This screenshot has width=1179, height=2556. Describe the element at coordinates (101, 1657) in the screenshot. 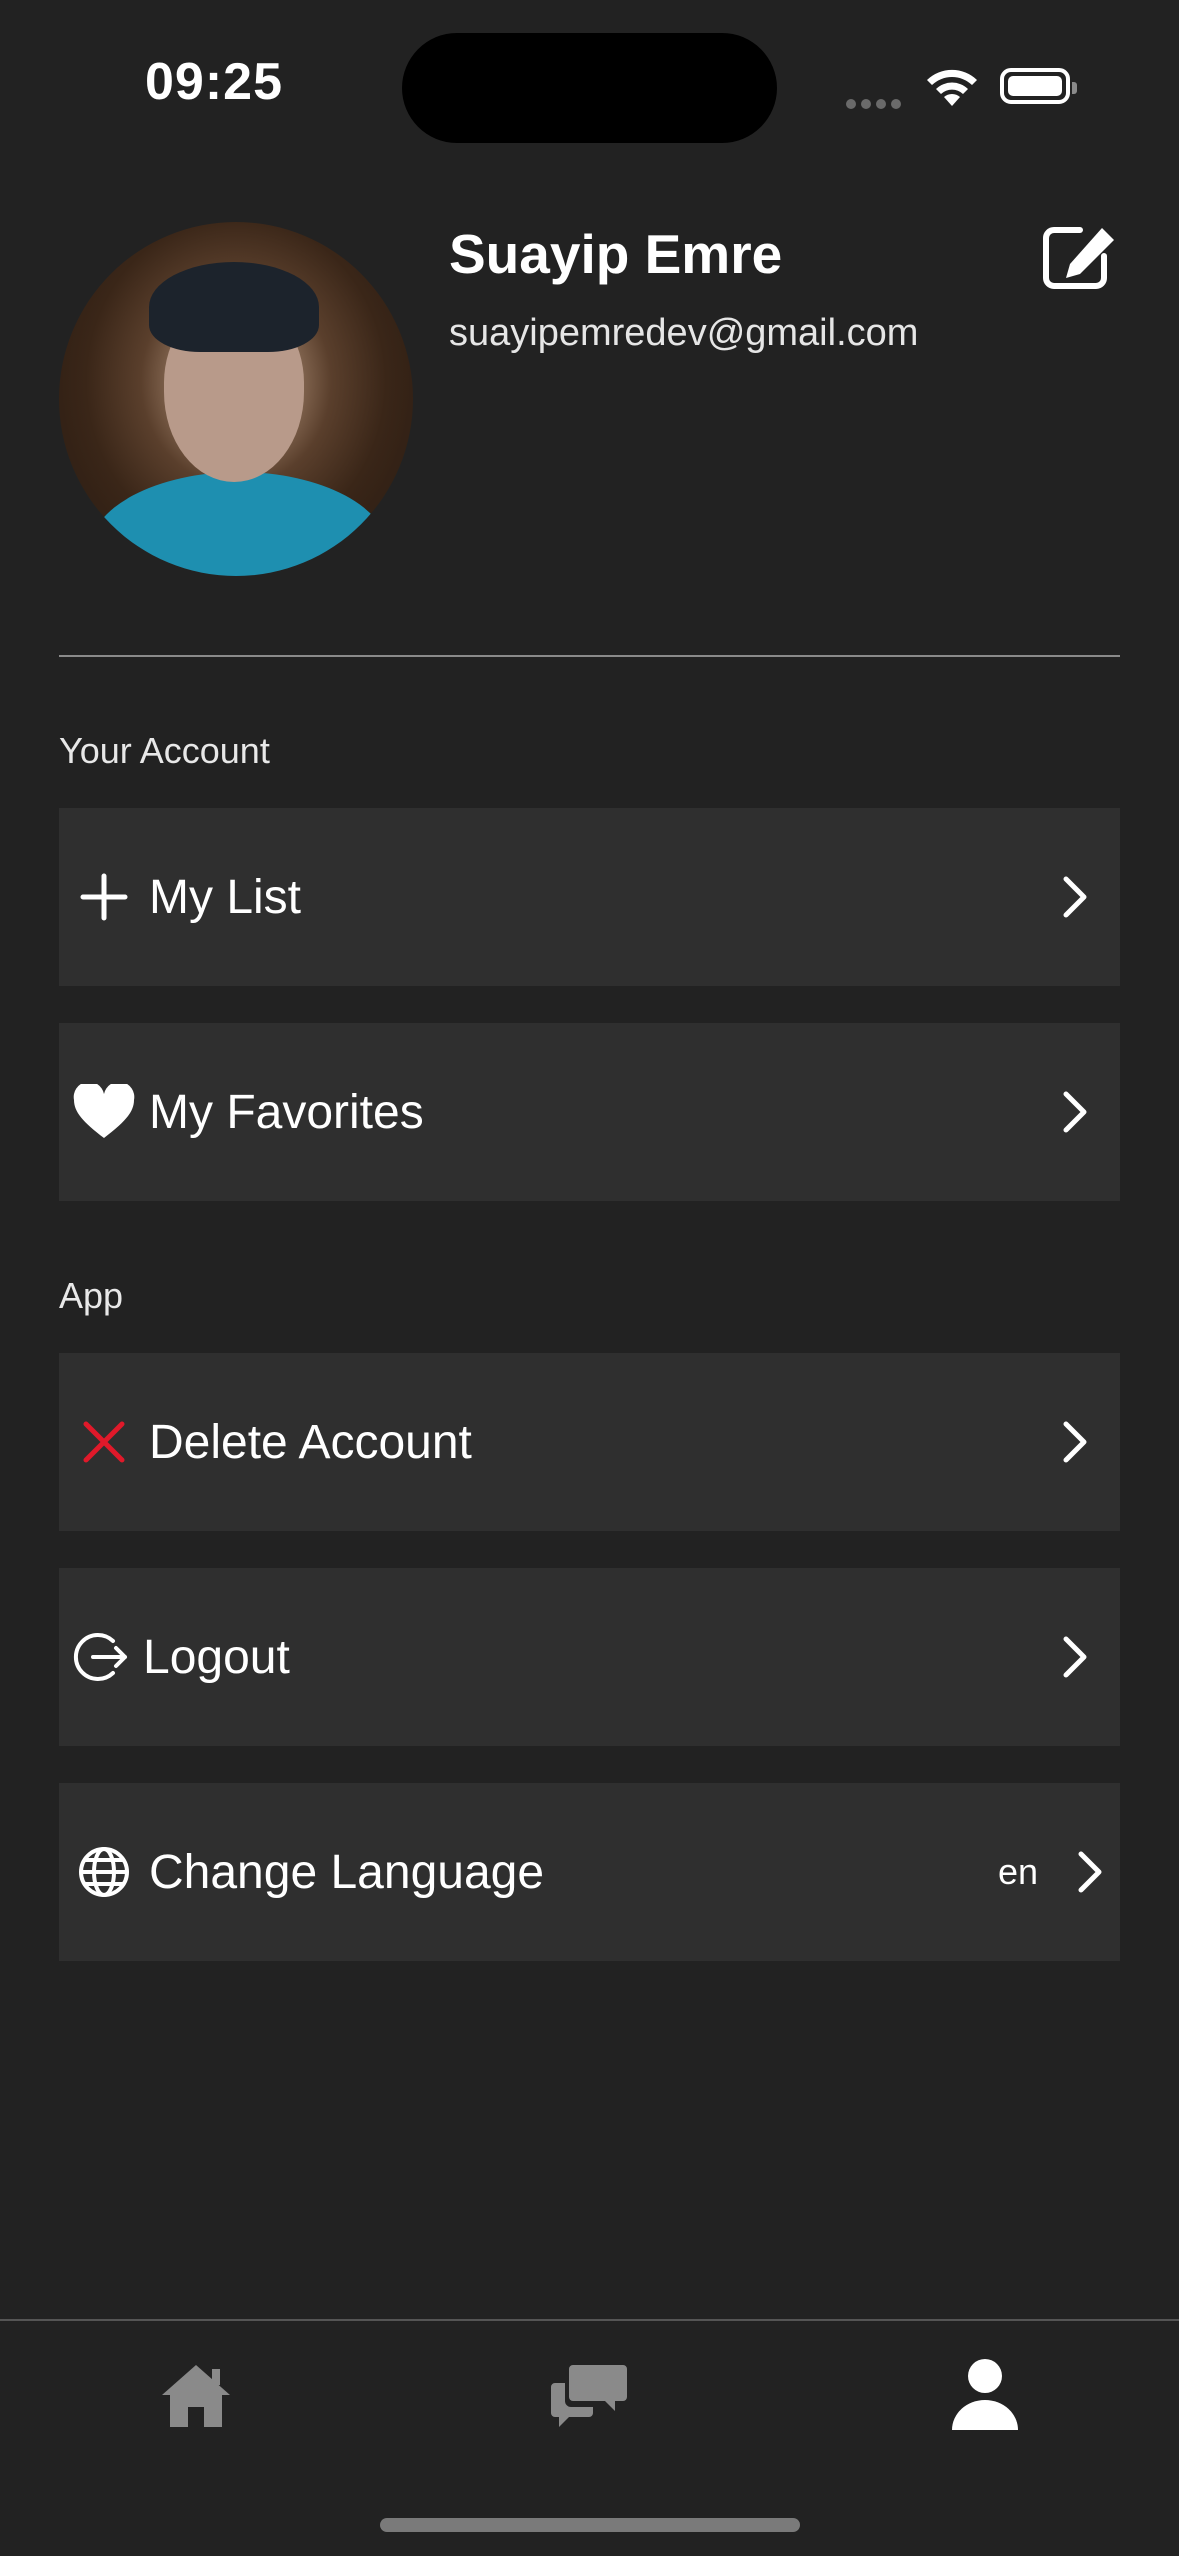

I see `logout-icon` at that location.